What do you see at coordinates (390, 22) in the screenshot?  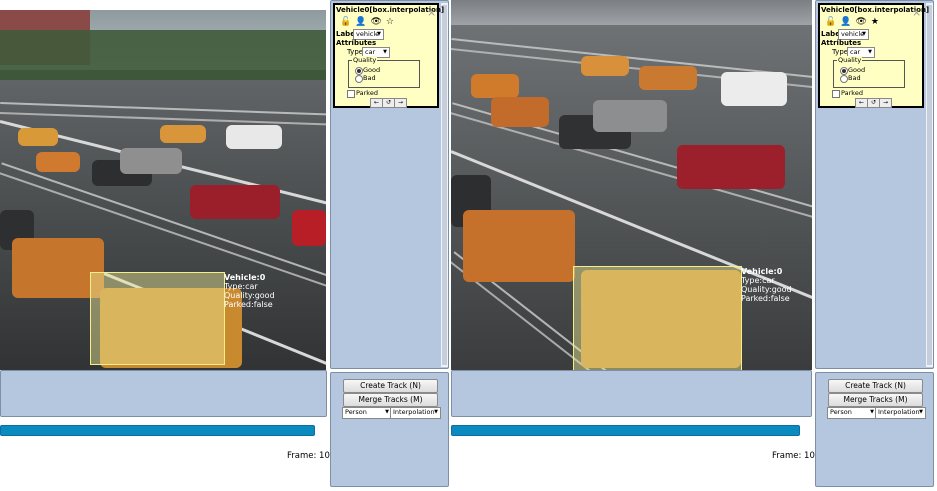 I see `star-outline-icon: ☆` at bounding box center [390, 22].